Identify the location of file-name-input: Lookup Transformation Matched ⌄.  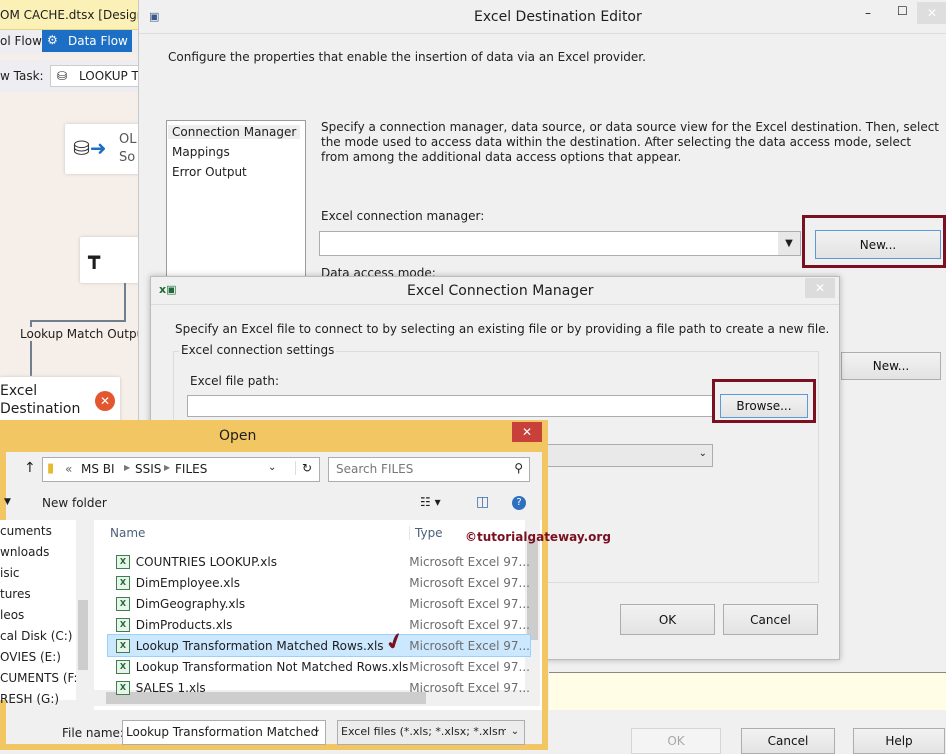
(224, 732).